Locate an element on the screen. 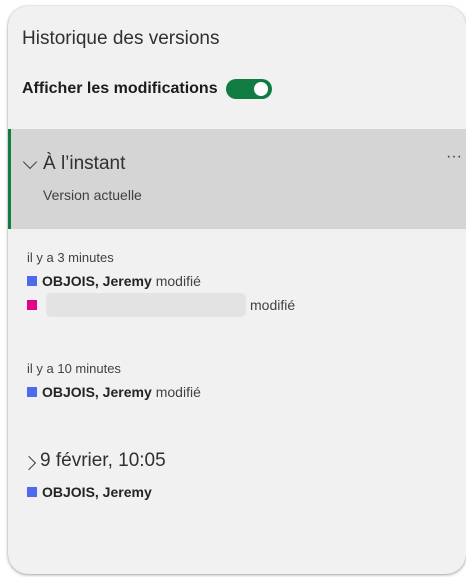 The image size is (466, 577). show-changes-label: Afficher les modifications is located at coordinates (120, 88).